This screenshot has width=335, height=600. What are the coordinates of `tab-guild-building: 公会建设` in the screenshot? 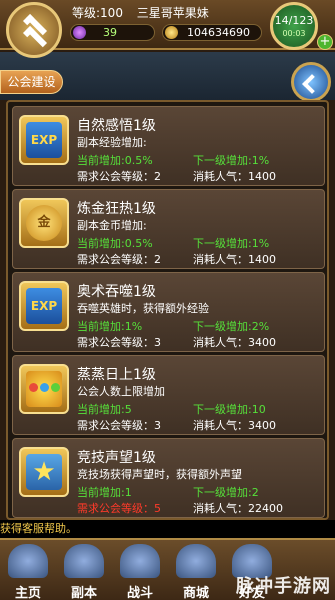 It's located at (31, 82).